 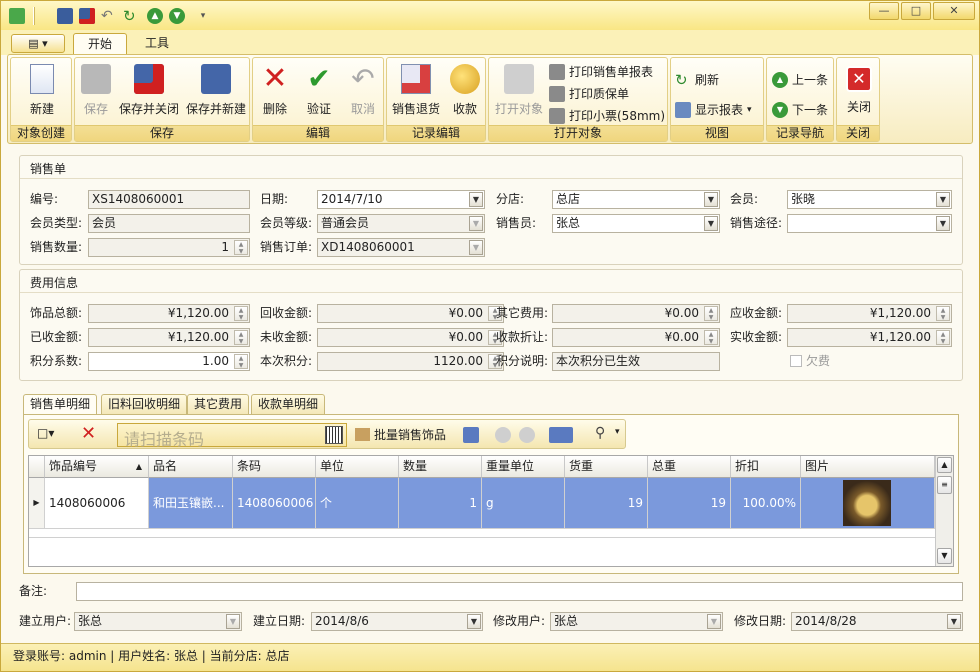 What do you see at coordinates (944, 465) in the screenshot?
I see `scroll-up-icon: ▲` at bounding box center [944, 465].